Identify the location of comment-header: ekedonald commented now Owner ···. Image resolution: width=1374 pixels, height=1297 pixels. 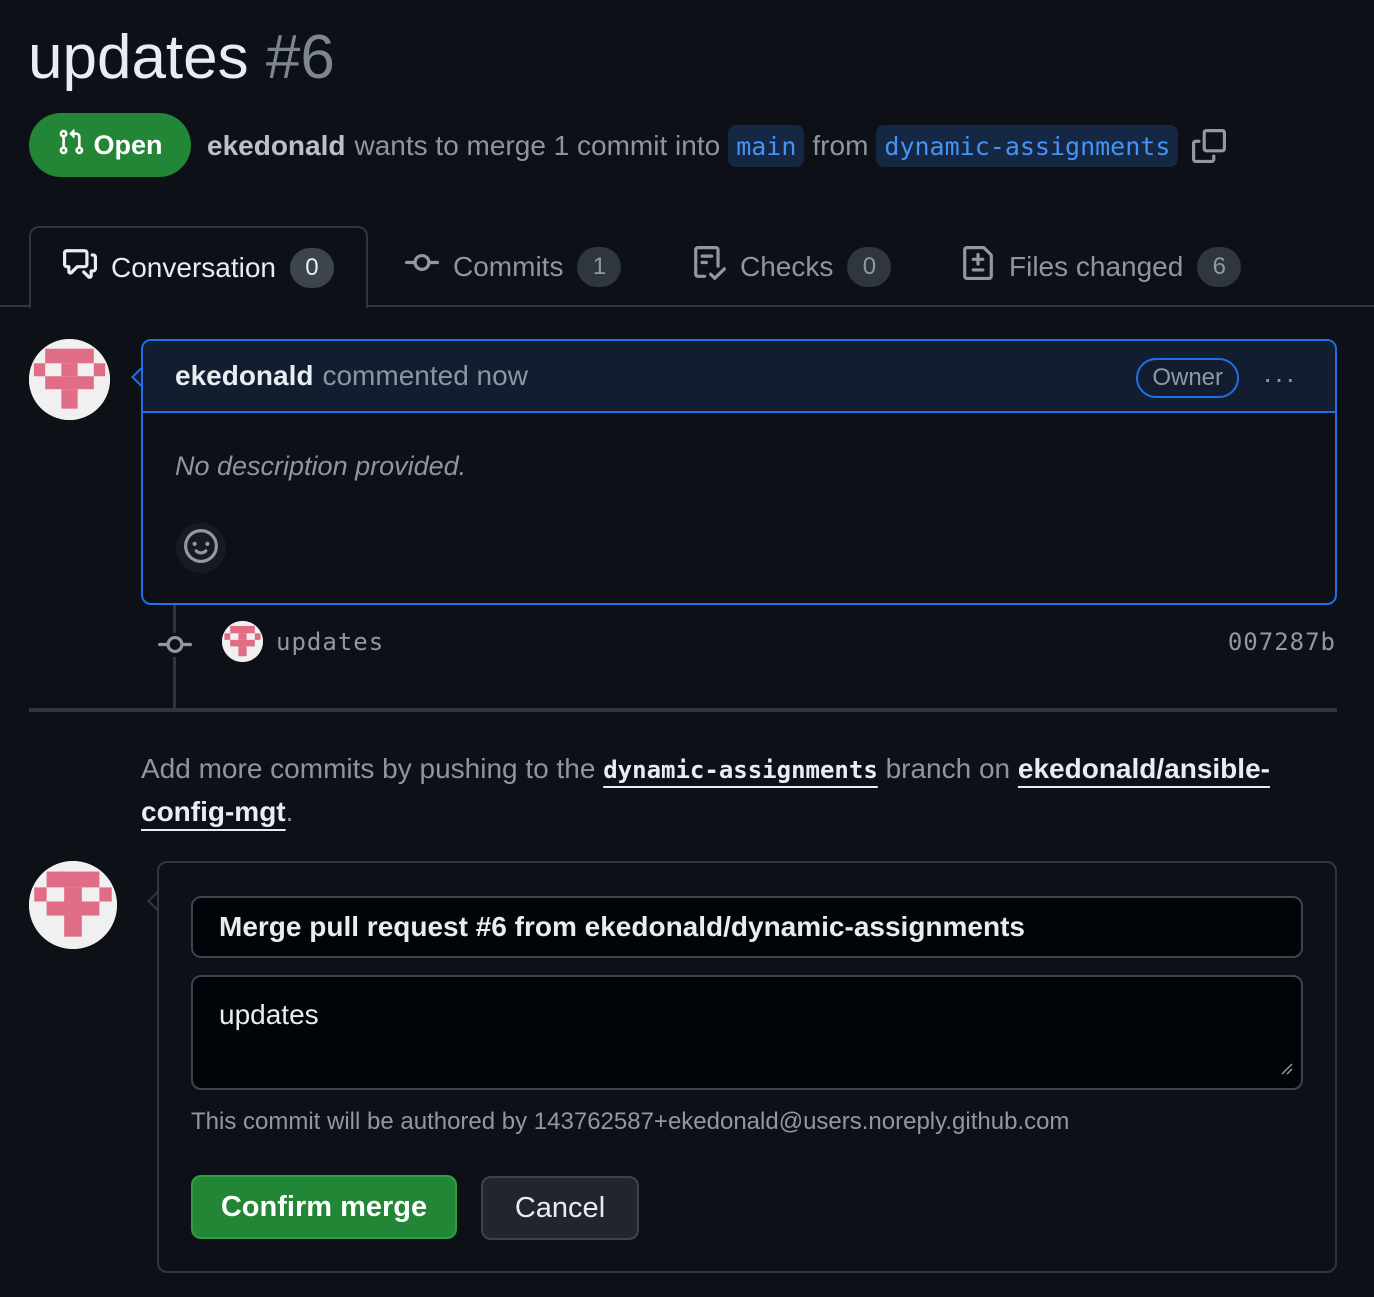
(739, 377).